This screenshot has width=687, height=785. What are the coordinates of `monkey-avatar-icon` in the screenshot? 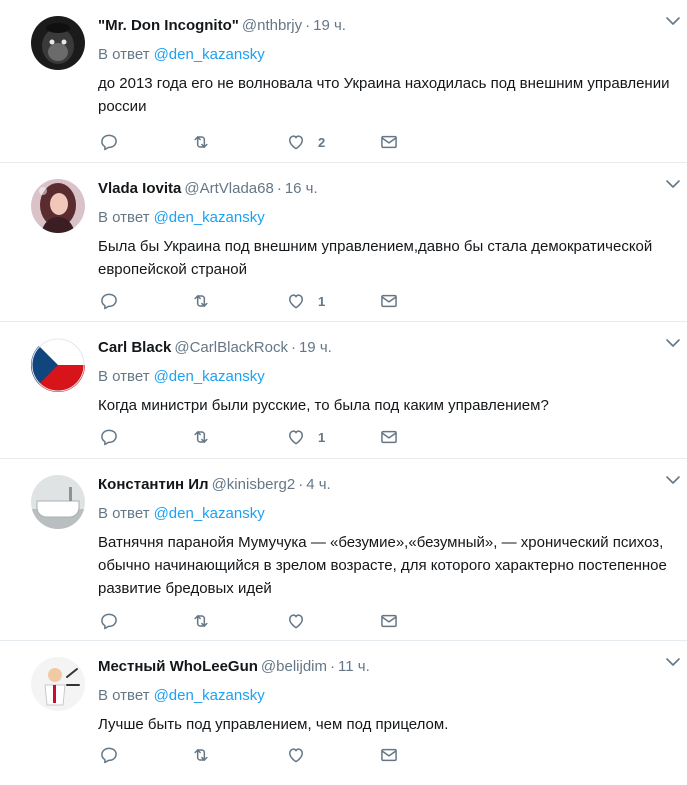 It's located at (58, 43).